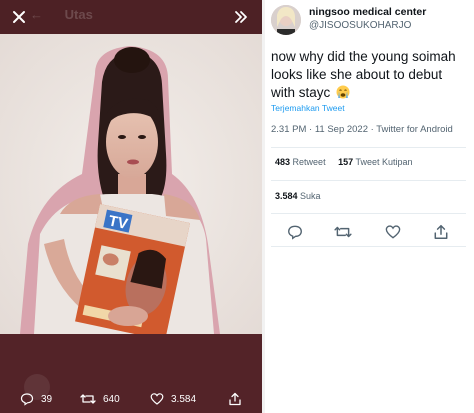 This screenshot has height=413, width=474. What do you see at coordinates (36, 14) in the screenshot?
I see `faded-back-arrow-icon: ←` at bounding box center [36, 14].